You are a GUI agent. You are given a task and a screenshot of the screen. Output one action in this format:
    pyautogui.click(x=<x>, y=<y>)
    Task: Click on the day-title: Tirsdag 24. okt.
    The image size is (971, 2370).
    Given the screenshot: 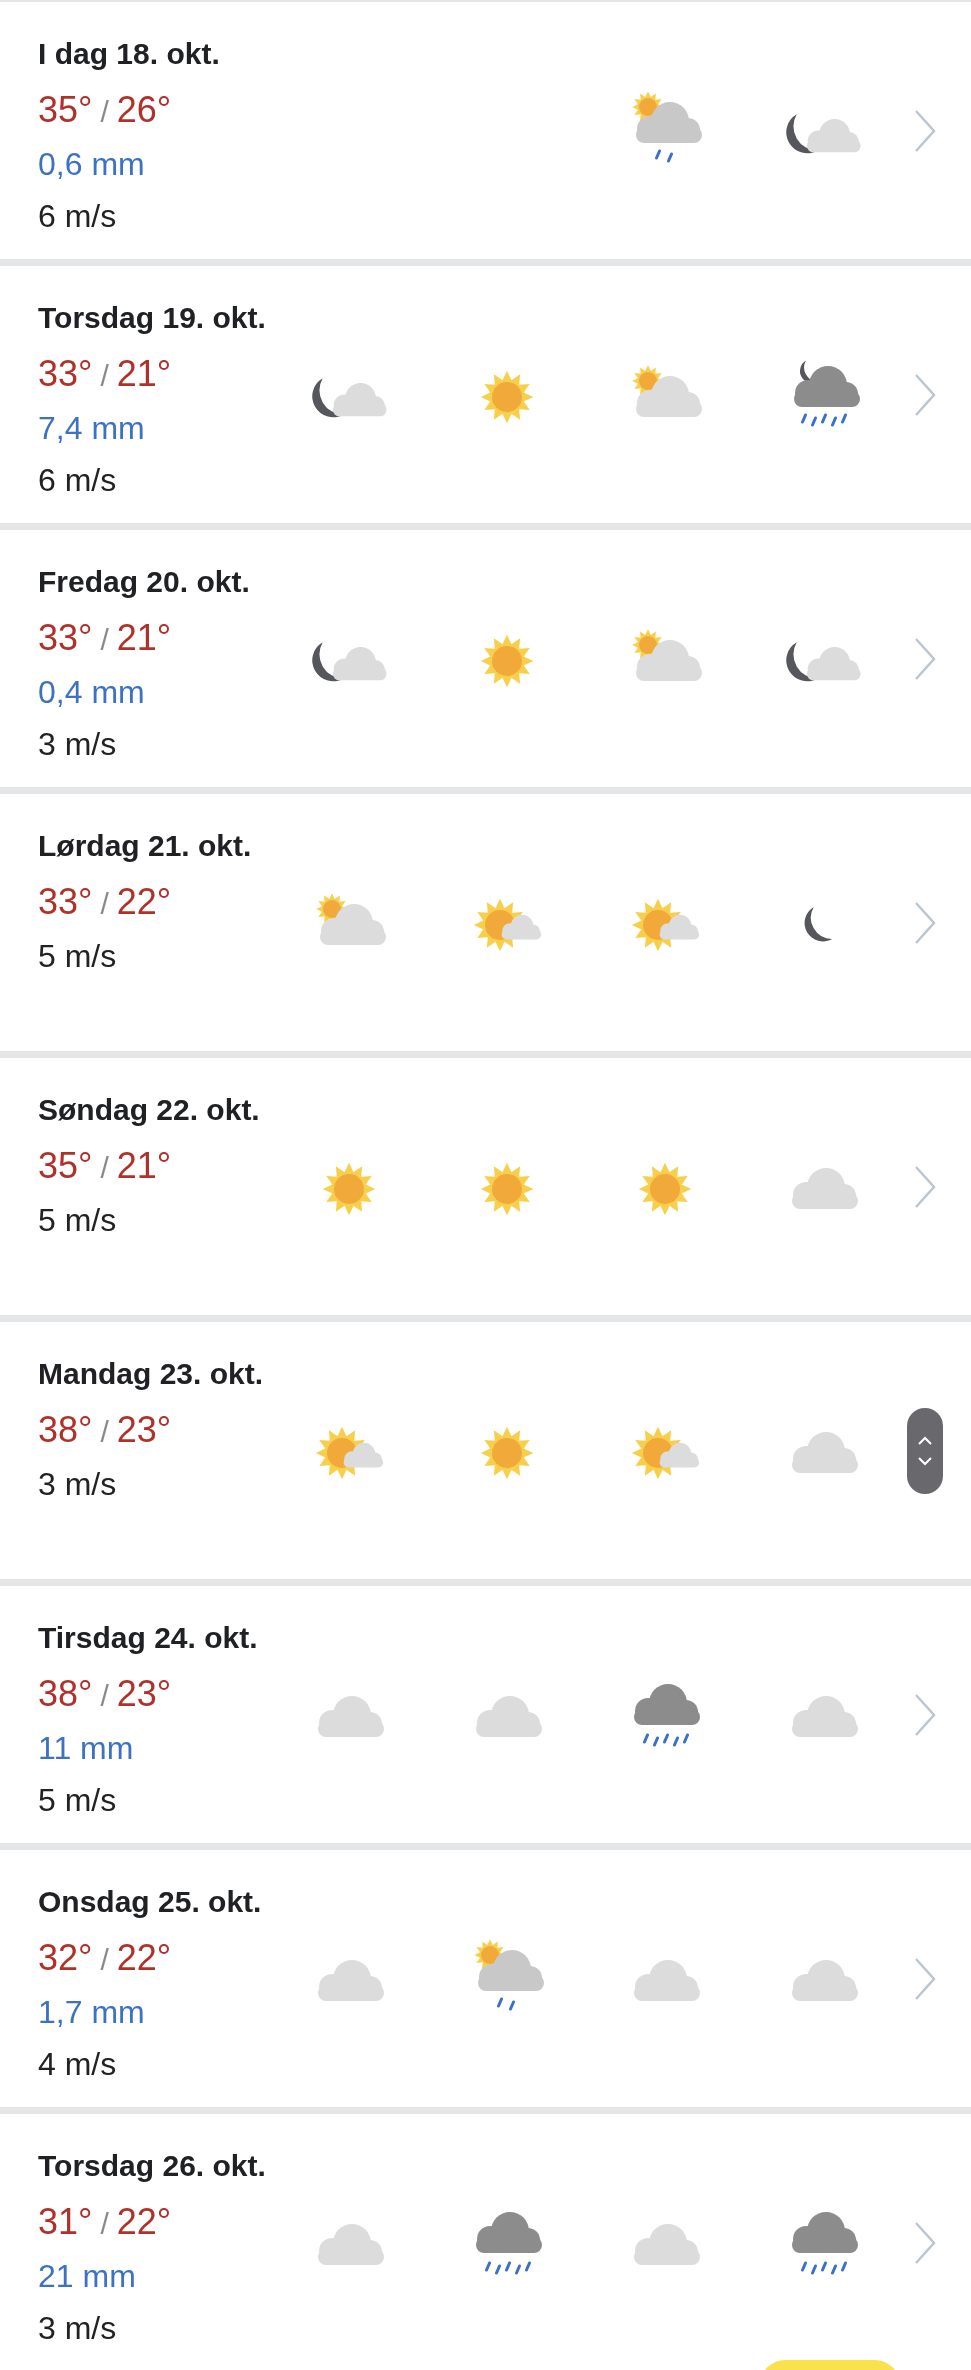 What is the action you would take?
    pyautogui.click(x=148, y=1638)
    